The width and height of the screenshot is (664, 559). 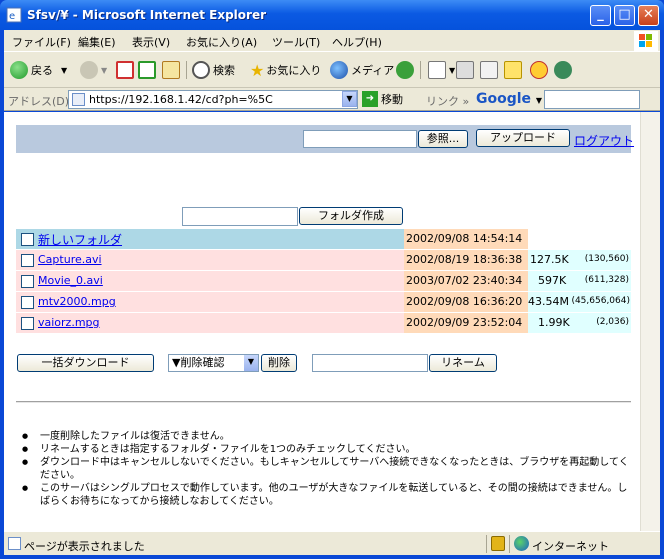 What do you see at coordinates (392, 99) in the screenshot?
I see `go-label: 移動` at bounding box center [392, 99].